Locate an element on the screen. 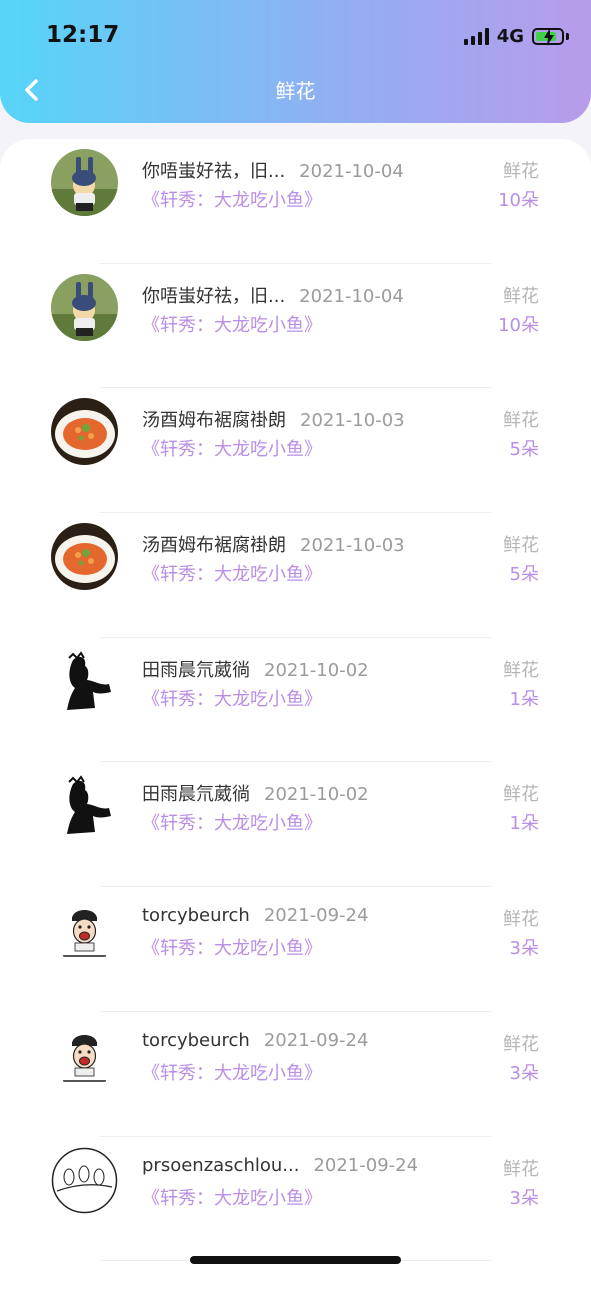 The image size is (591, 1299). status-indicators: 4G is located at coordinates (516, 36).